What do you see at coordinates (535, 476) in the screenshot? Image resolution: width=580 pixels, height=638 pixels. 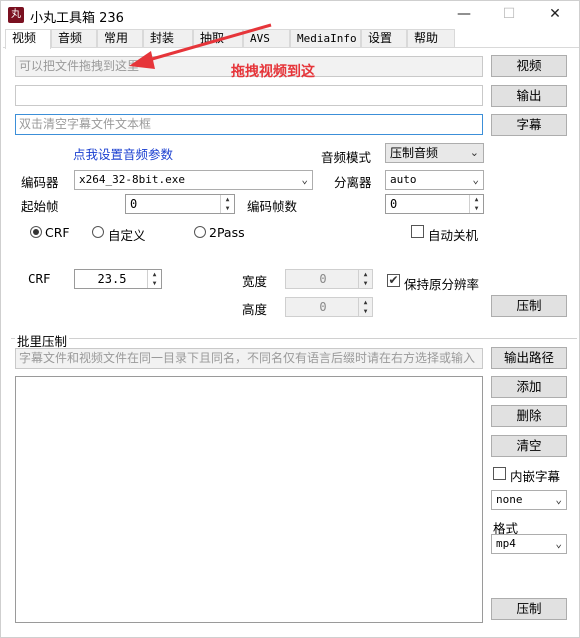 I see `embed-subtitle-label: 内嵌字幕` at bounding box center [535, 476].